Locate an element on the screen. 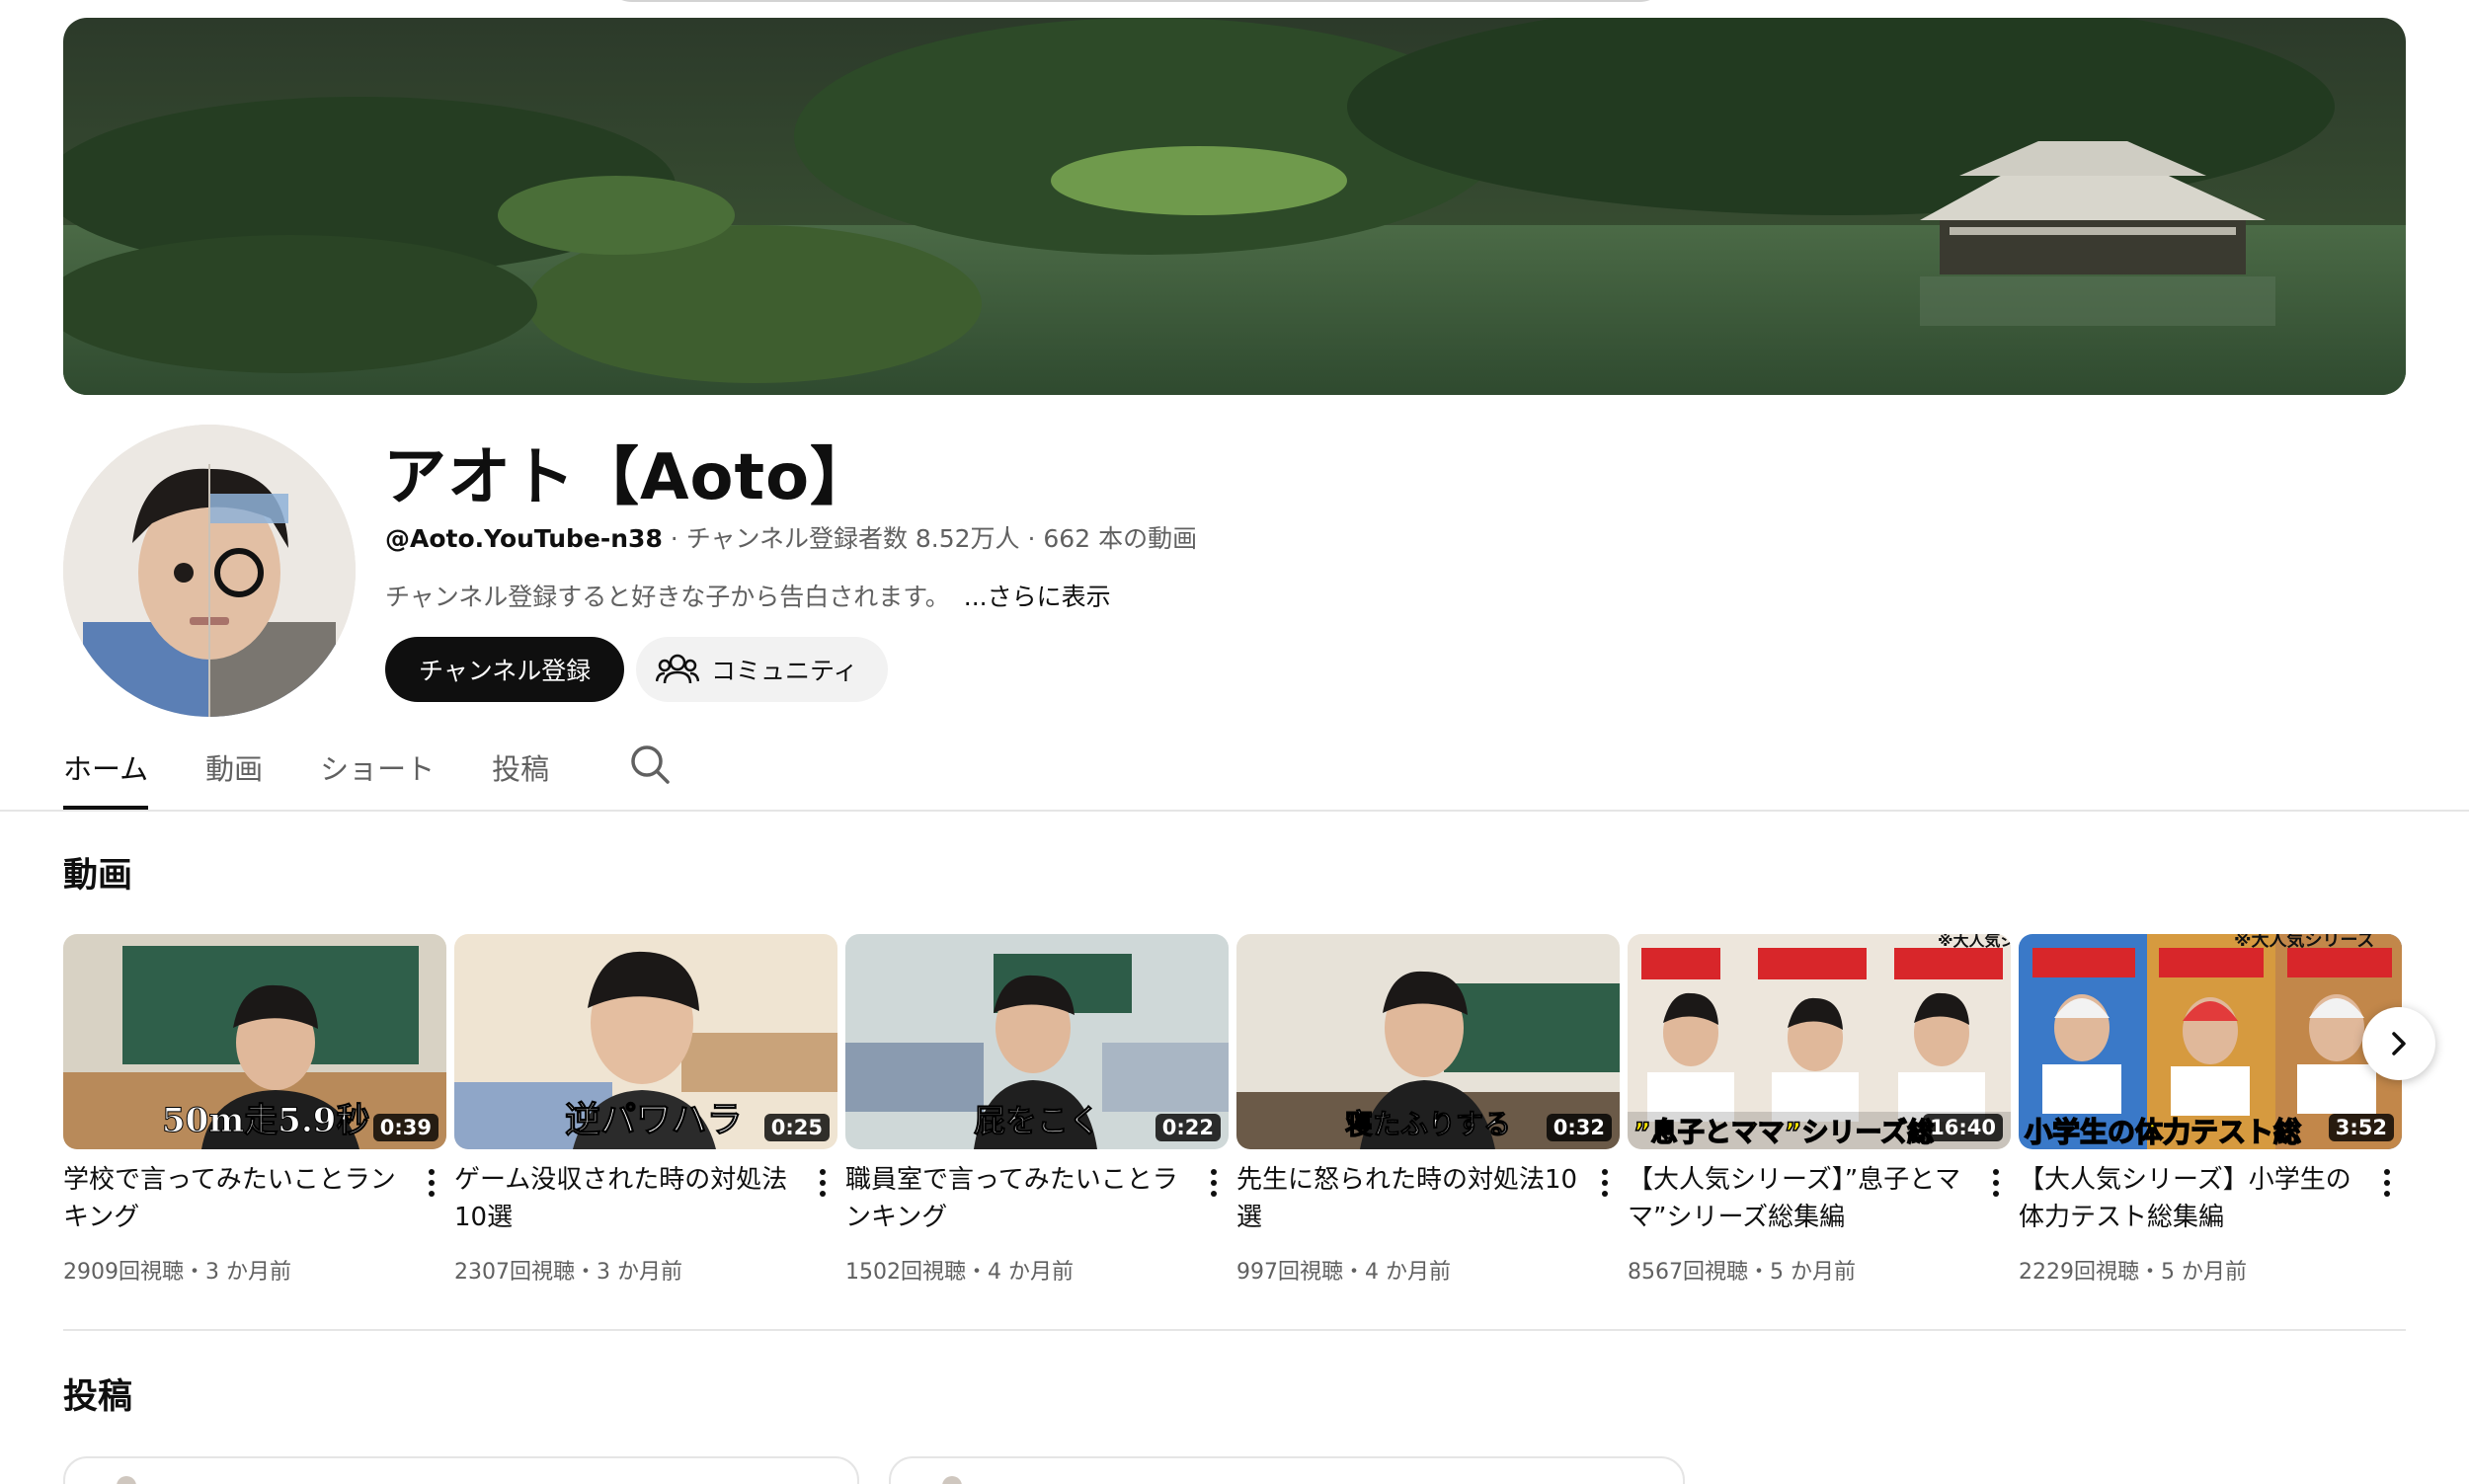  avatar-image is located at coordinates (209, 571).